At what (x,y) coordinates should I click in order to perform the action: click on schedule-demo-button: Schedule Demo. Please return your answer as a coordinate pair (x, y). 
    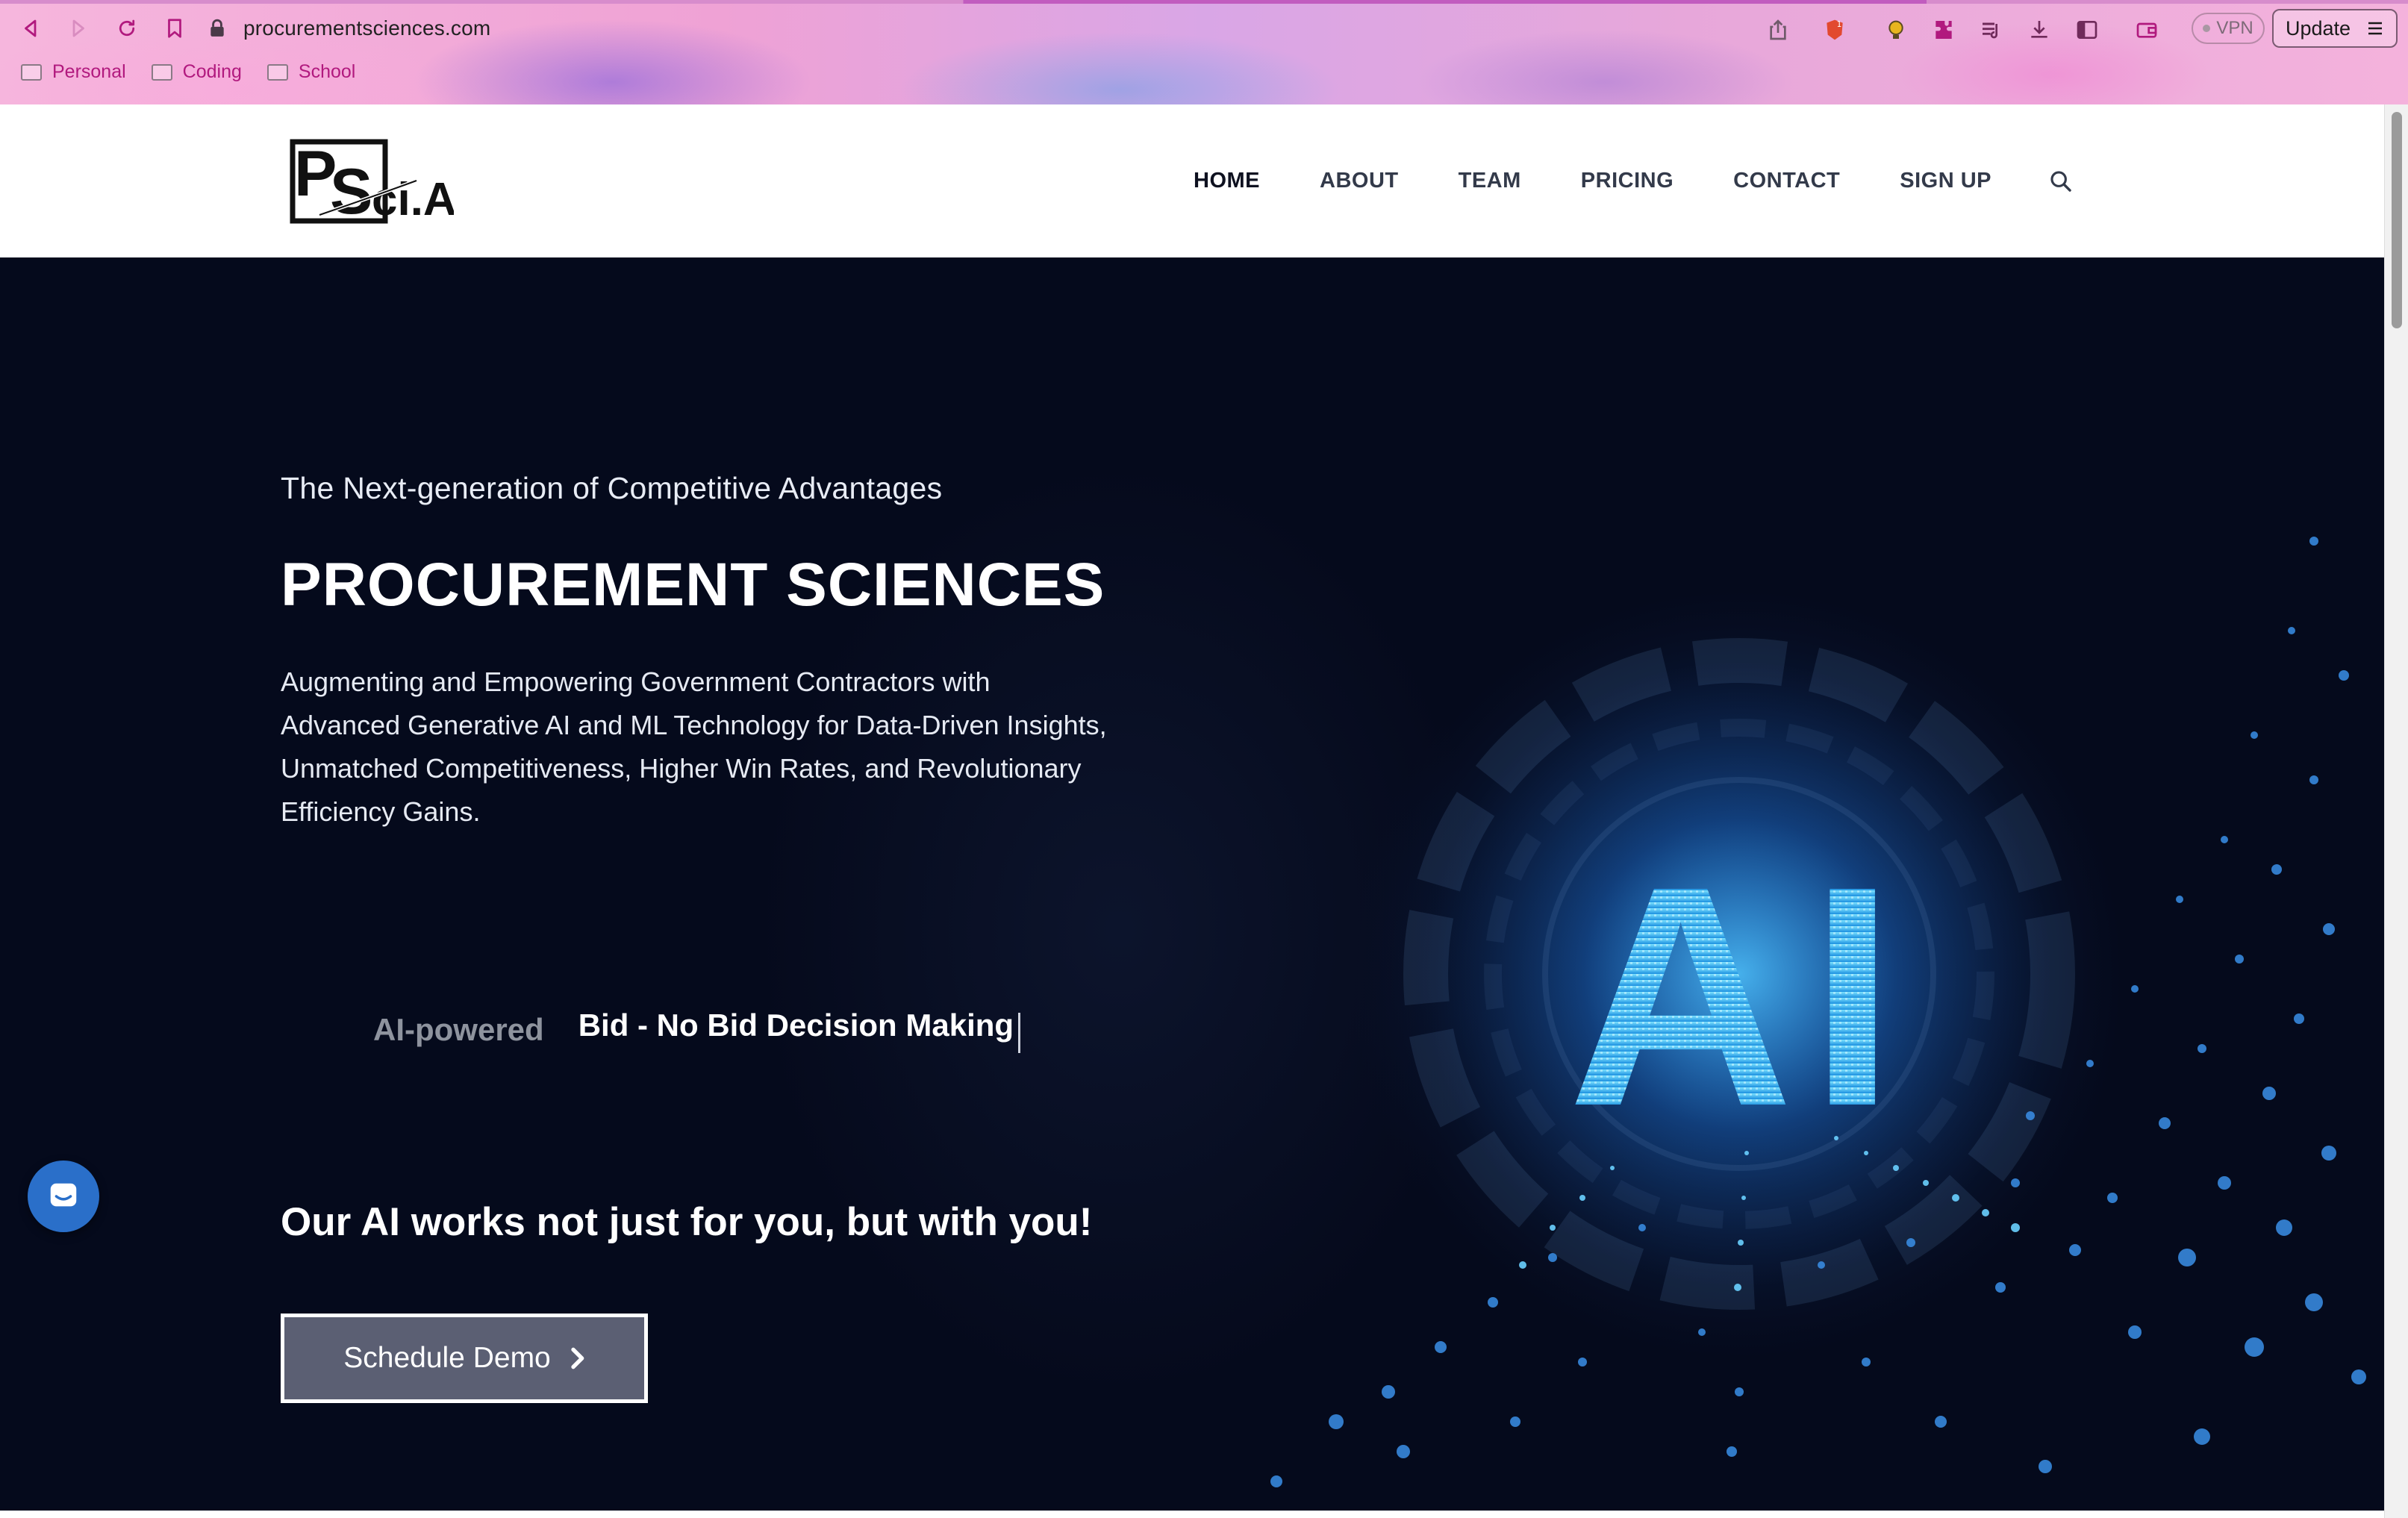
    Looking at the image, I should click on (464, 1358).